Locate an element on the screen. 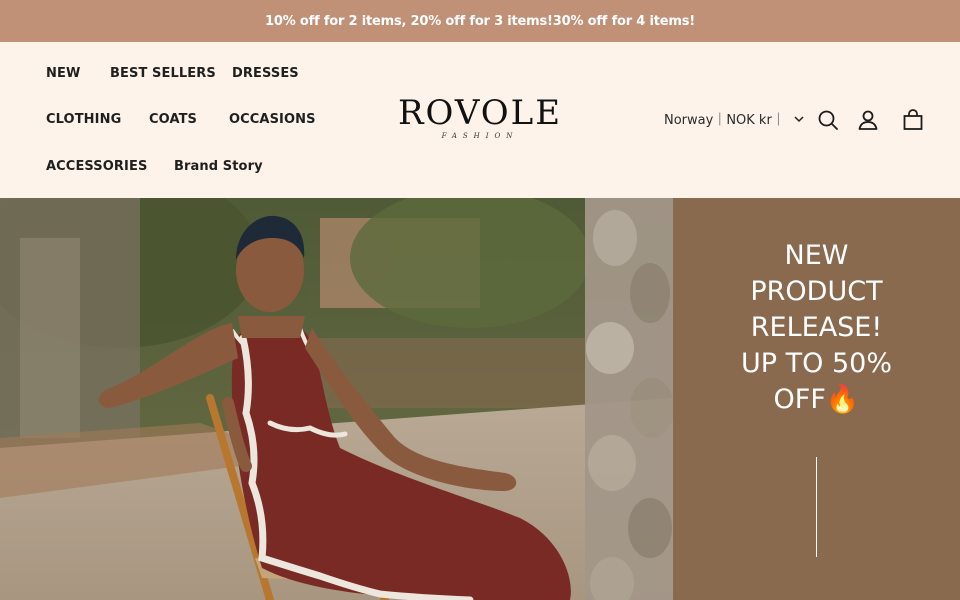 The height and width of the screenshot is (600, 960). nav-best-sellers: BEST SELLERS is located at coordinates (163, 73).